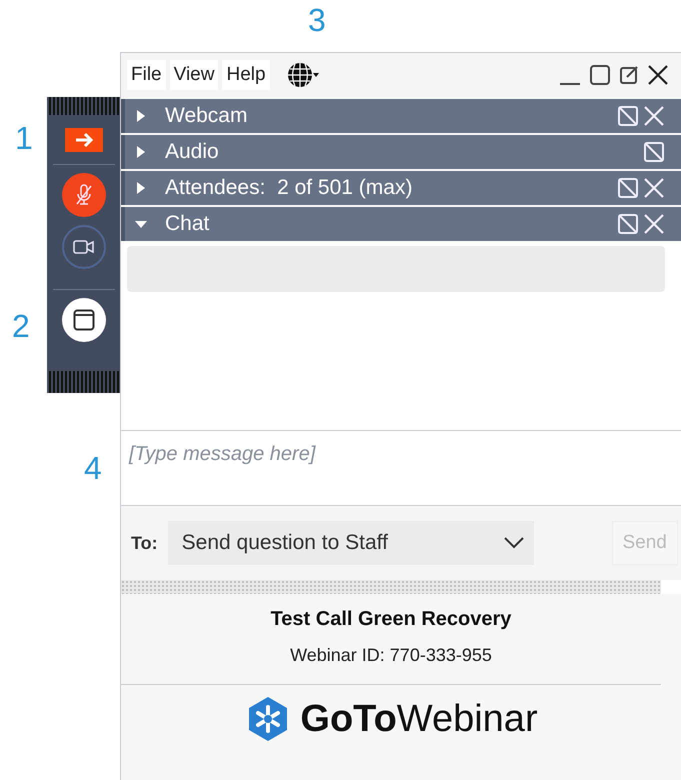 This screenshot has height=780, width=681. What do you see at coordinates (600, 75) in the screenshot?
I see `maximize-icon` at bounding box center [600, 75].